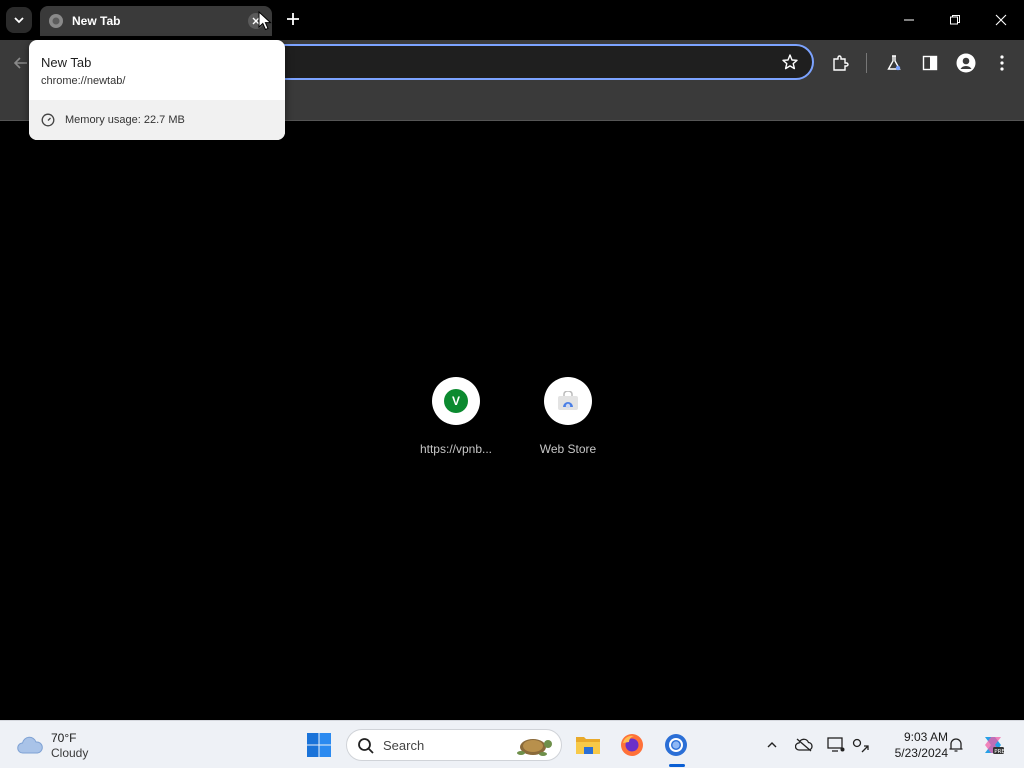 This screenshot has height=768, width=1024. What do you see at coordinates (56, 21) in the screenshot?
I see `globe-icon` at bounding box center [56, 21].